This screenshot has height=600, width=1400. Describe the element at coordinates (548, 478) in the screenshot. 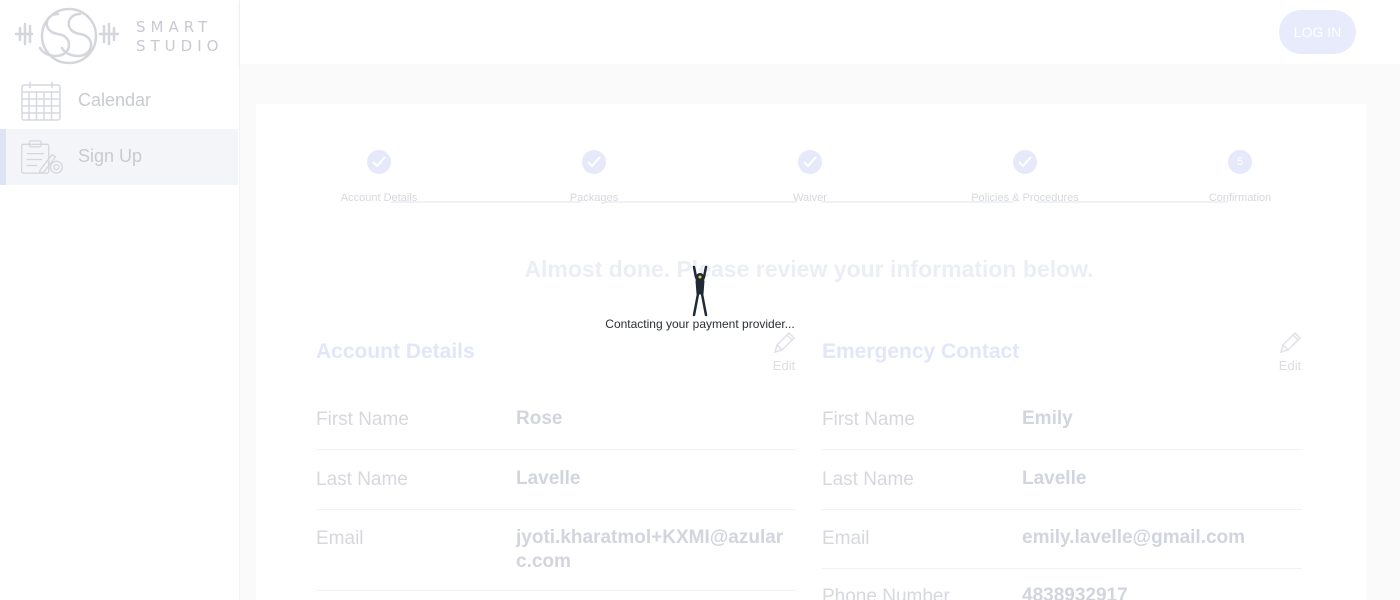

I see `account-last-name-value: Lavelle` at that location.